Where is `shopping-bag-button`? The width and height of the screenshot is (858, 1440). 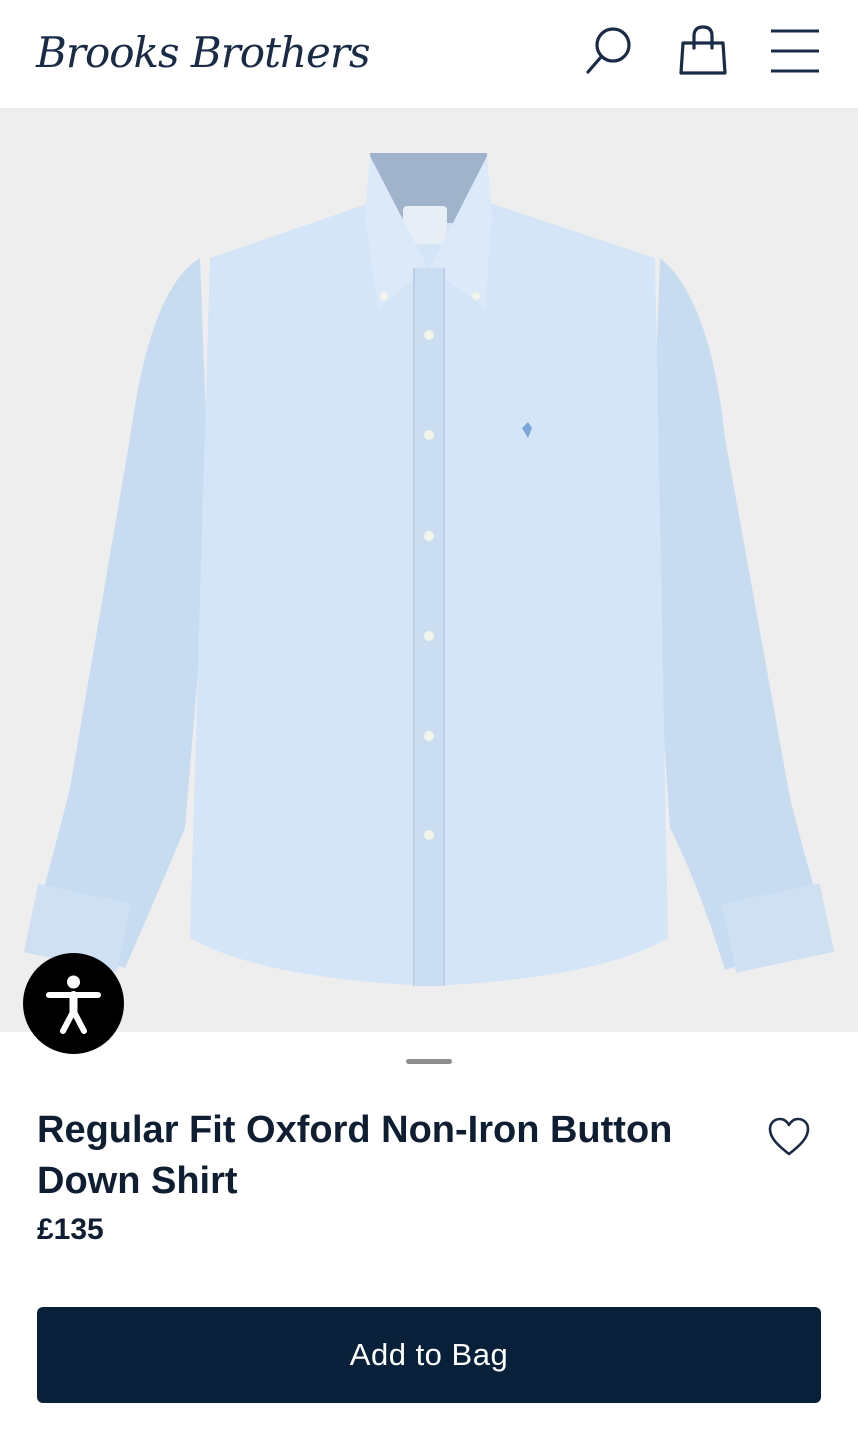
shopping-bag-button is located at coordinates (703, 50).